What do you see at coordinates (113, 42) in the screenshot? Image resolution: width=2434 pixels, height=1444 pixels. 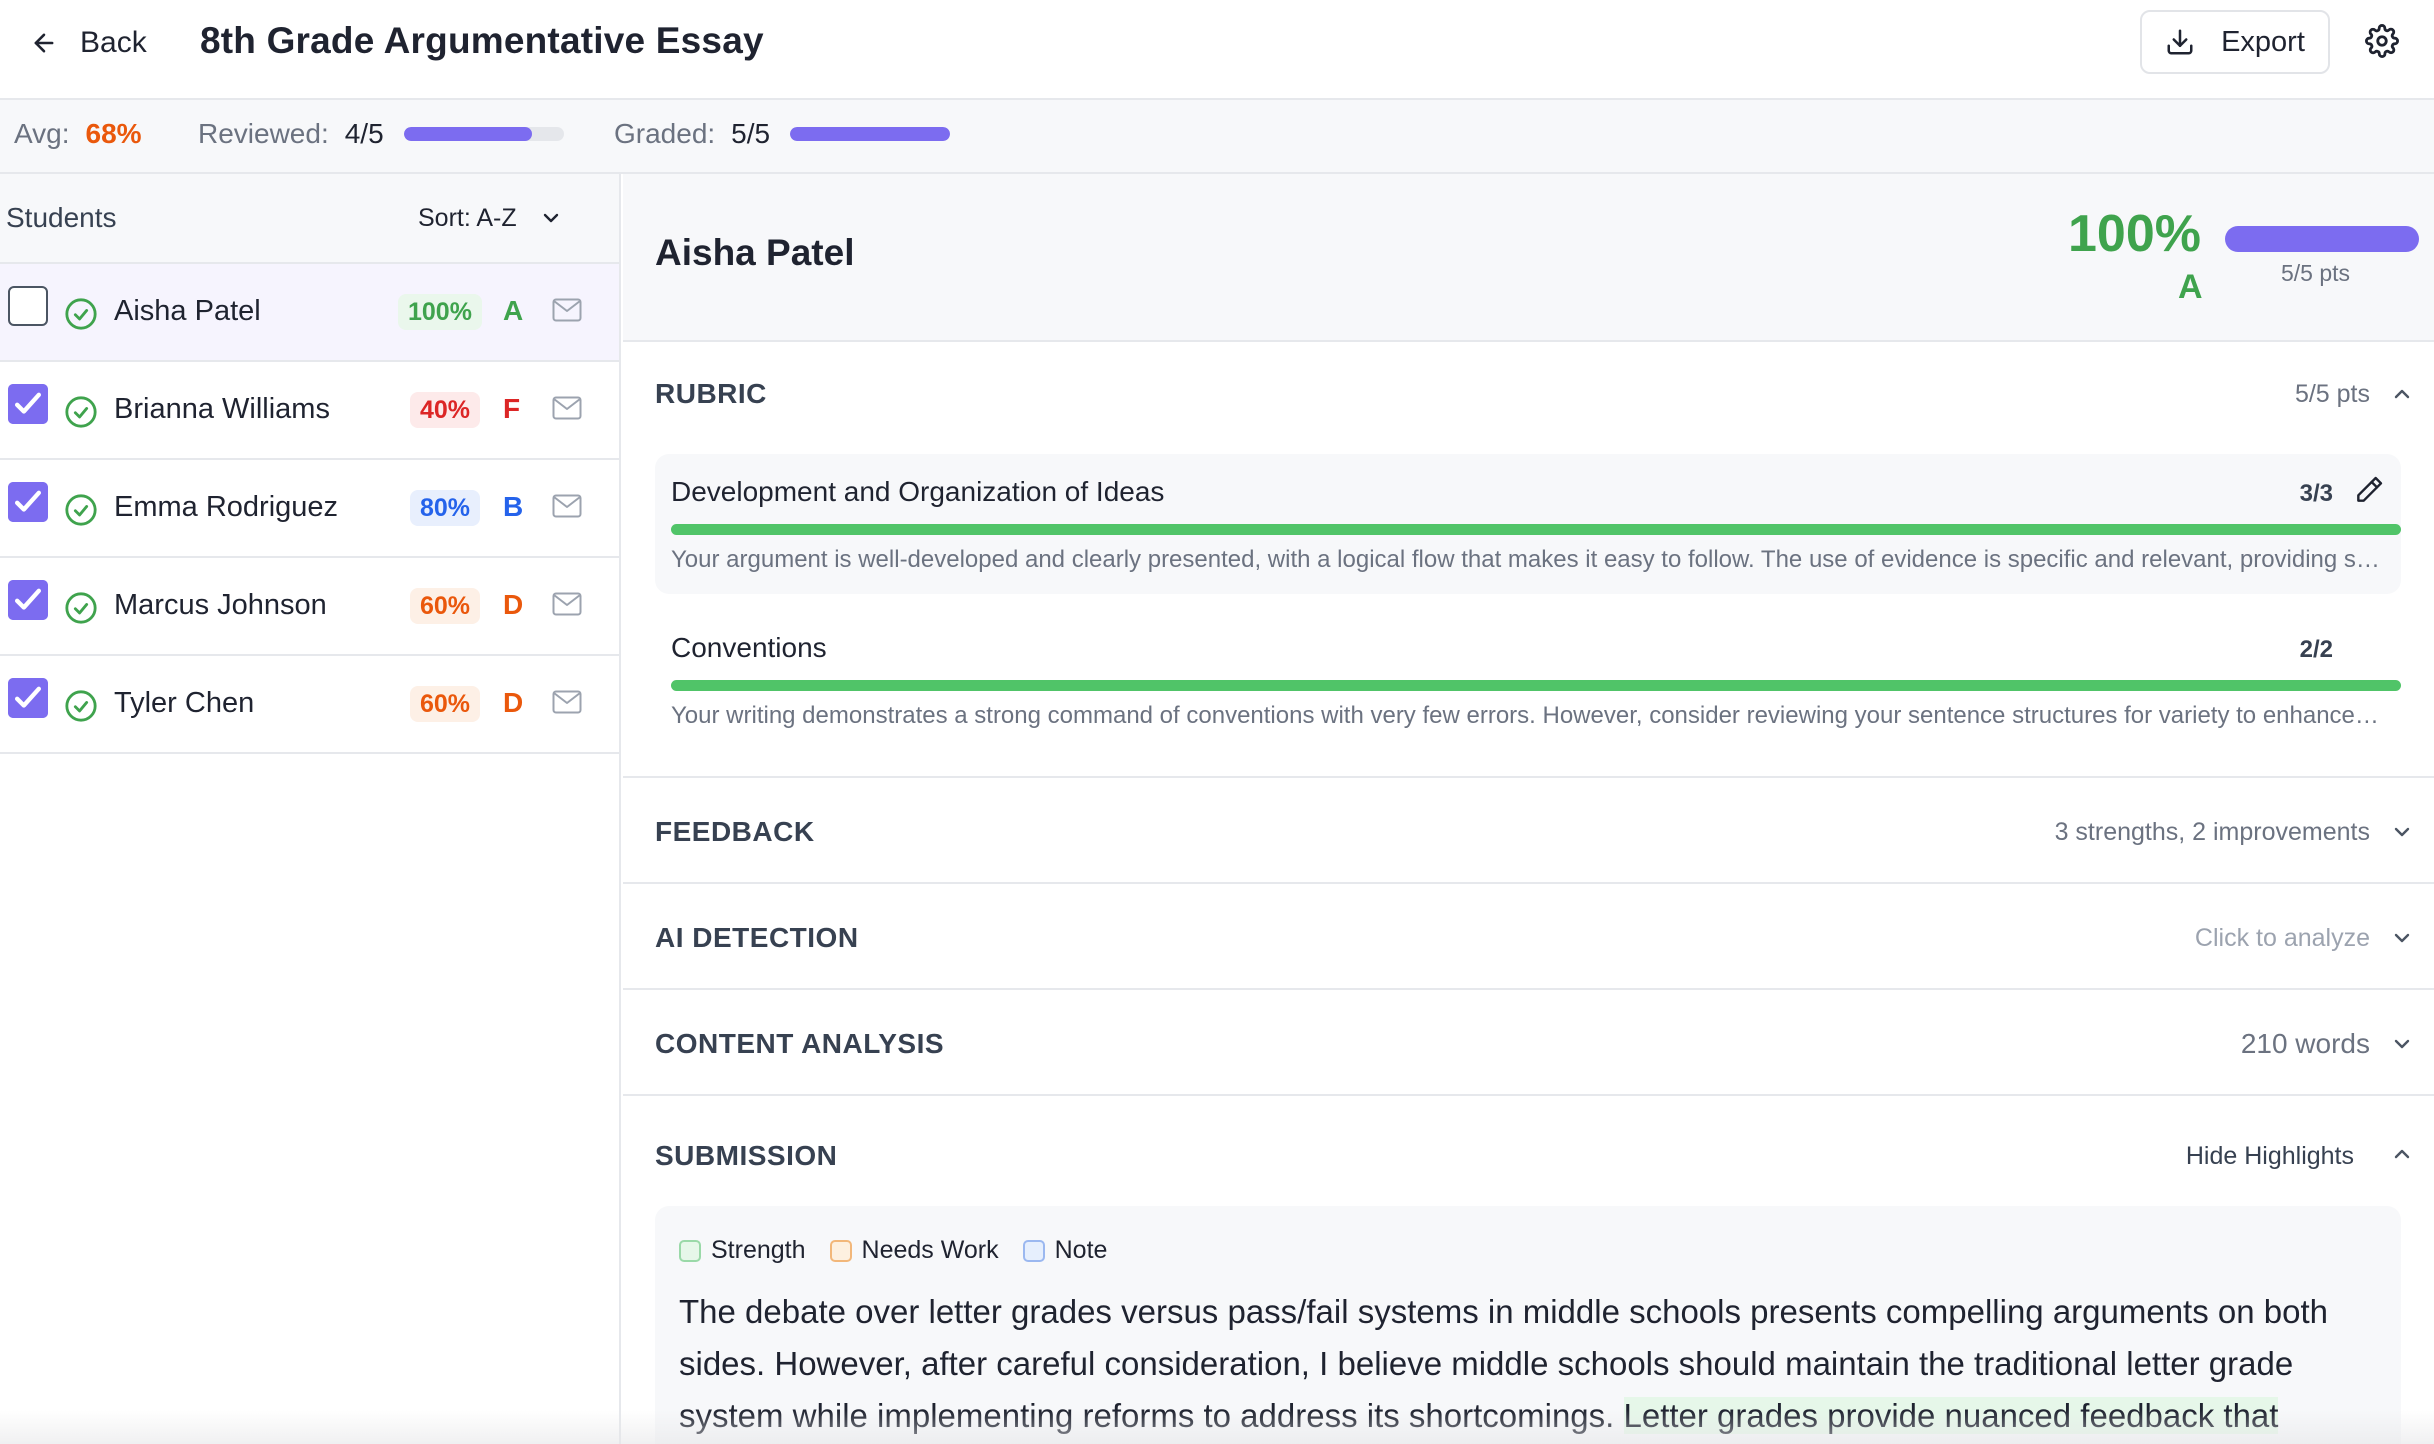 I see `back-label: Back` at bounding box center [113, 42].